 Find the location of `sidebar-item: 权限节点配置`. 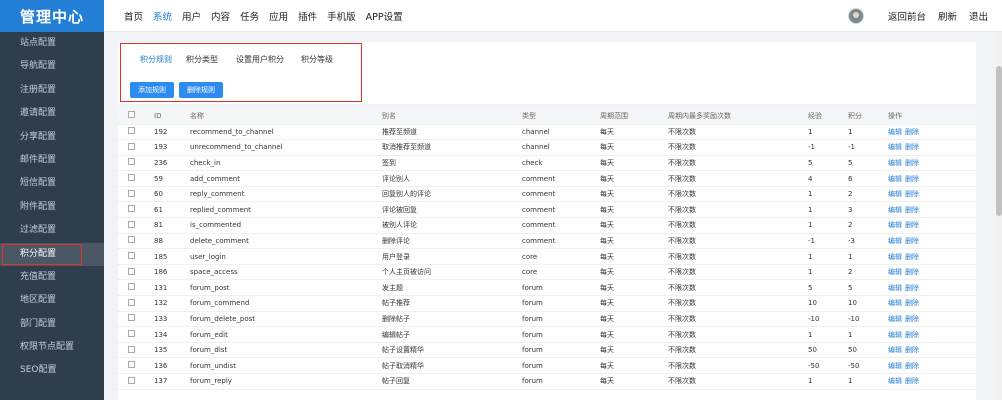

sidebar-item: 权限节点配置 is located at coordinates (52, 347).